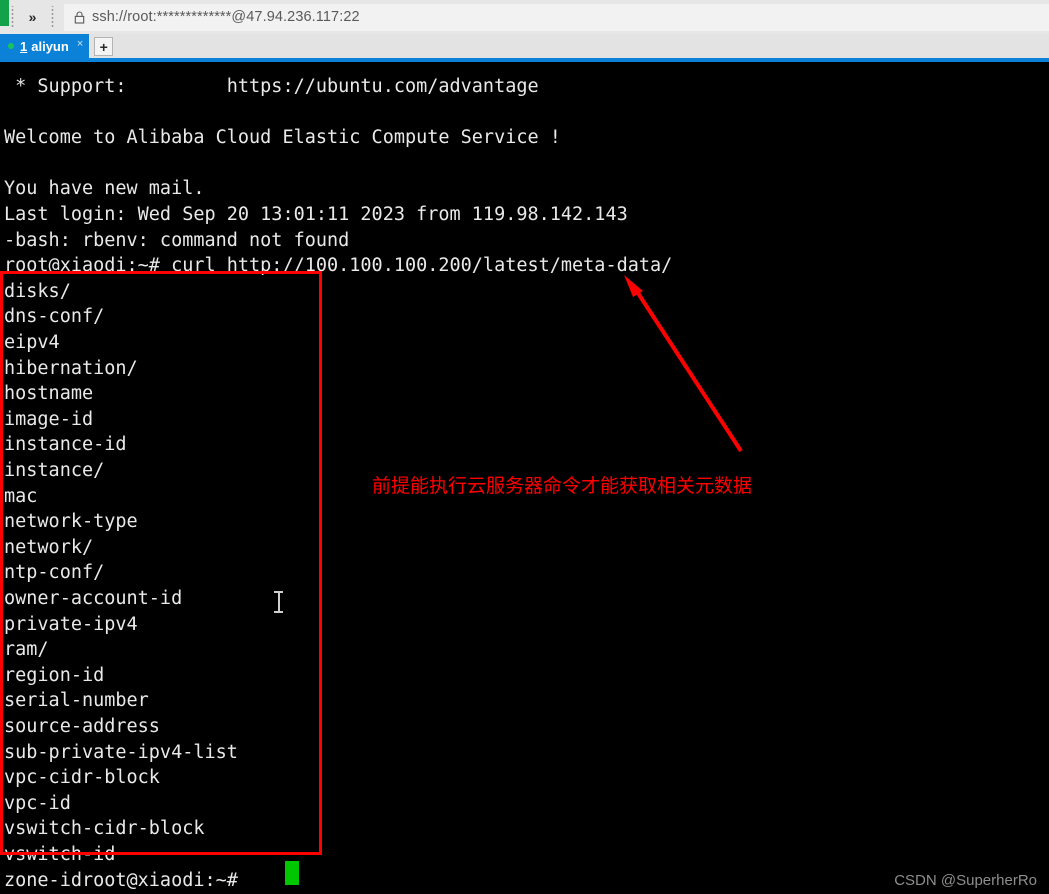  I want to click on metadata-entry: hostname, so click(49, 394).